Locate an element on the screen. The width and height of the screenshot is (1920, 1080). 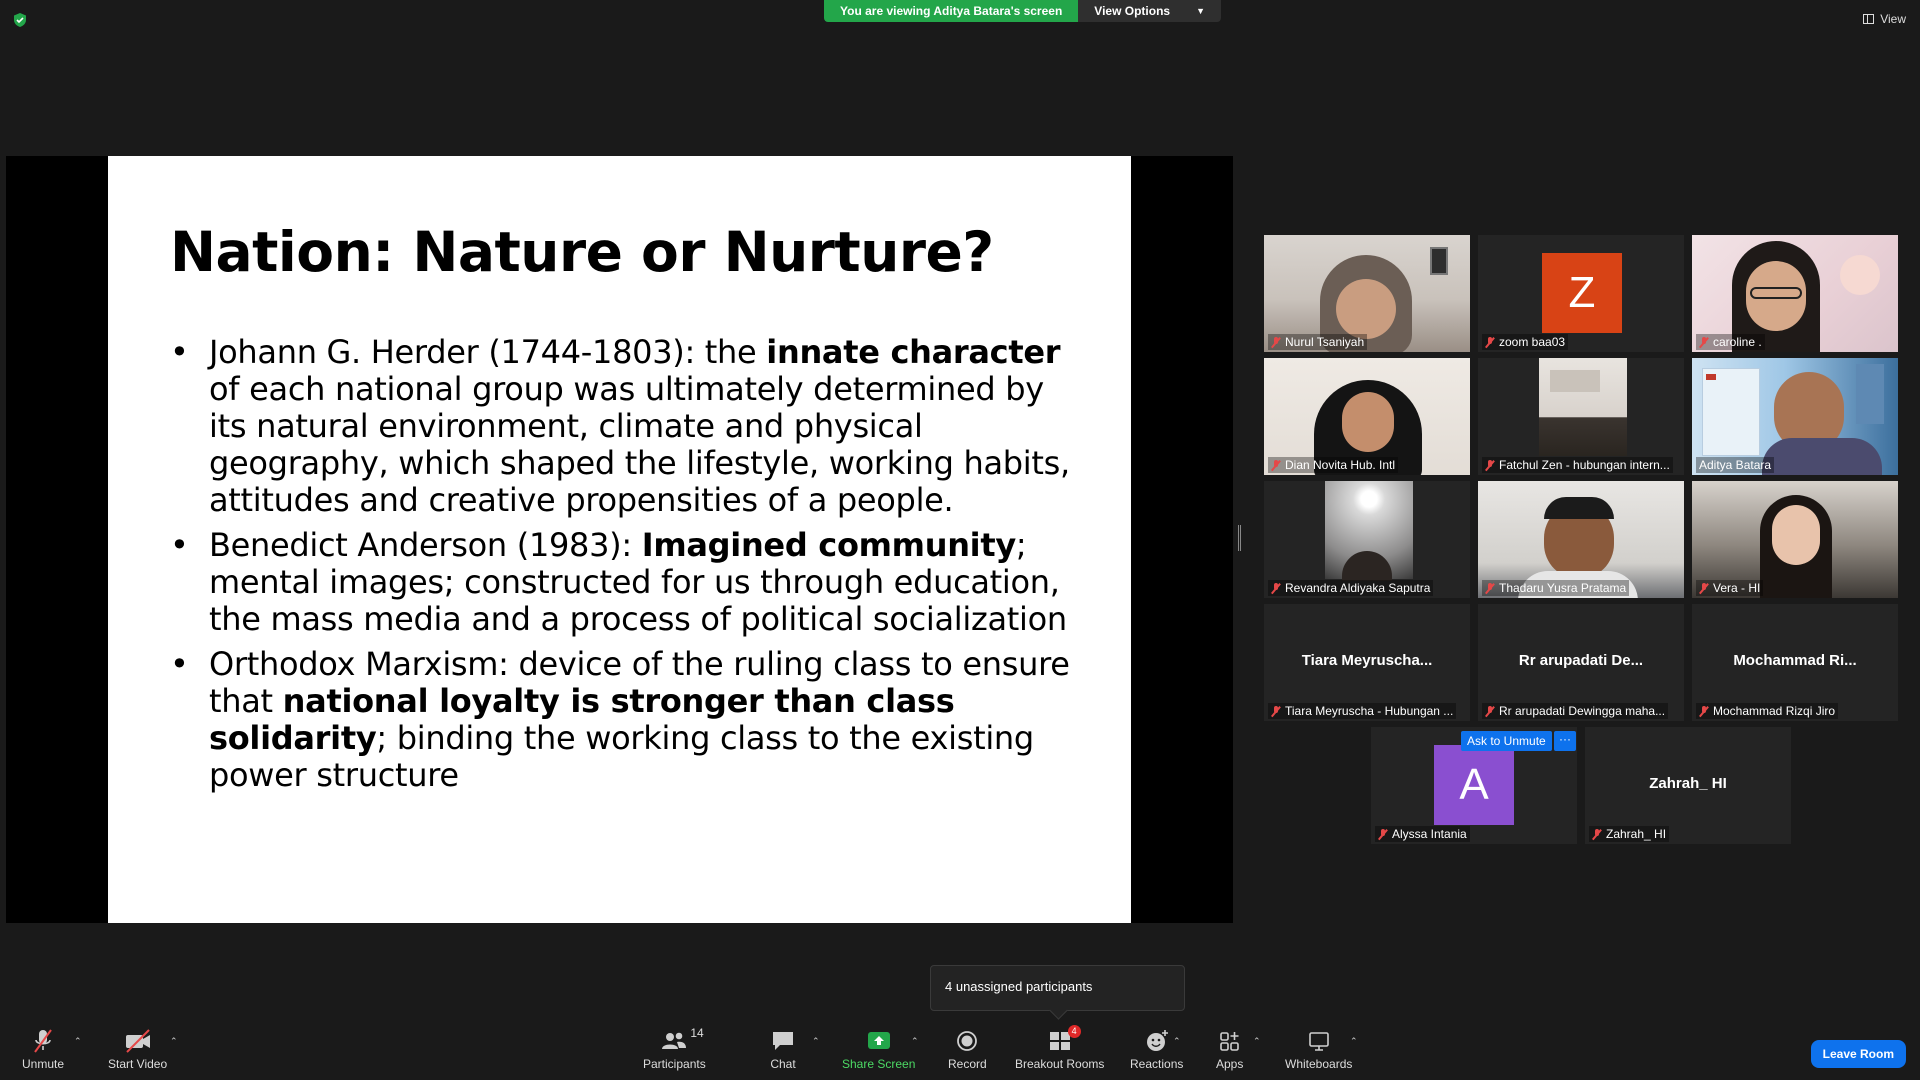
participant-tile: Nurul Tsaniyah is located at coordinates (1367, 293).